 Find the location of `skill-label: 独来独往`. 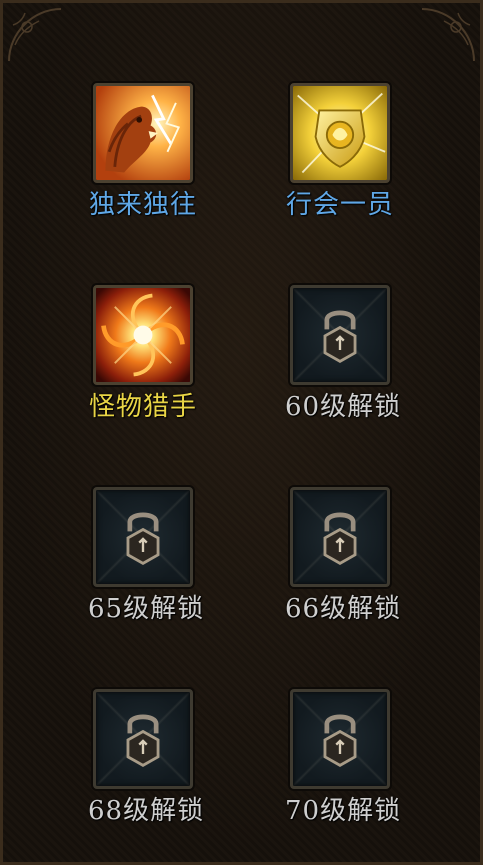

skill-label: 独来独往 is located at coordinates (142, 205).